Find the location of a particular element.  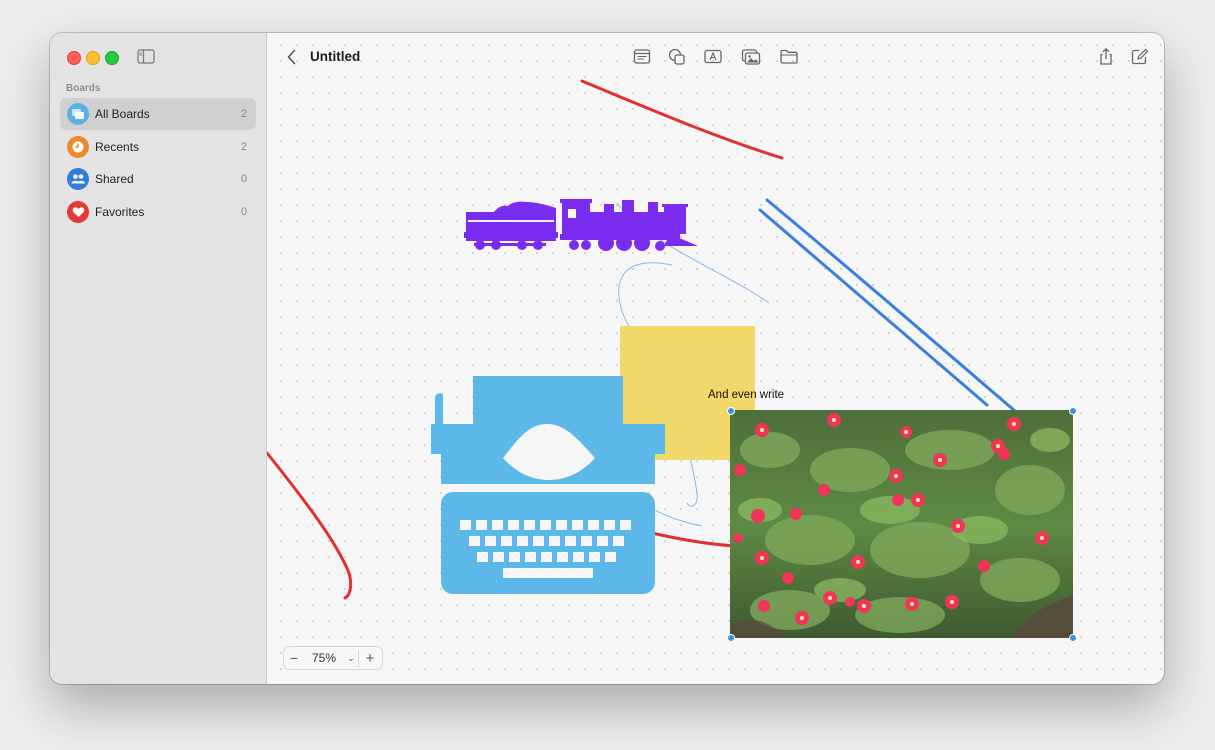

sidebar-item-recents: Recents 2 is located at coordinates (158, 147).